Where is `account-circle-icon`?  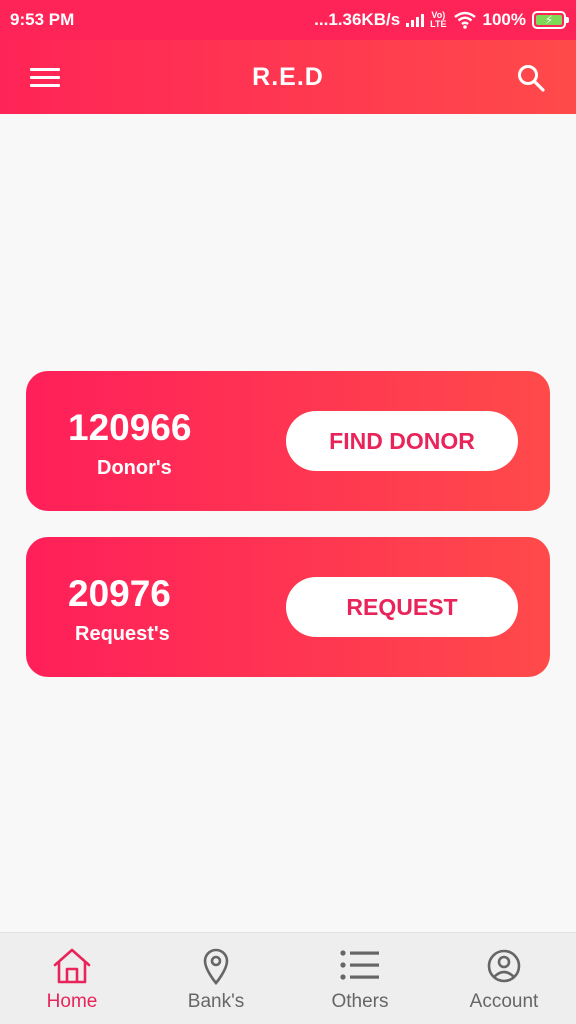
account-circle-icon is located at coordinates (504, 966).